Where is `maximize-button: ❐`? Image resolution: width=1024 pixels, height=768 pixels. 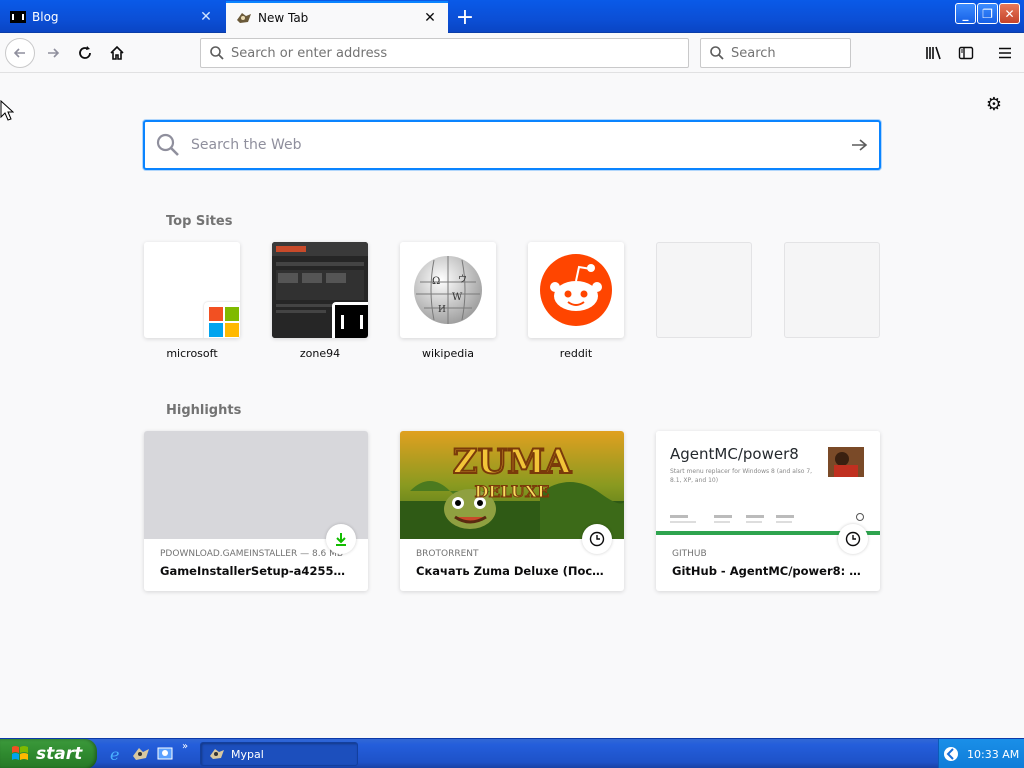 maximize-button: ❐ is located at coordinates (987, 13).